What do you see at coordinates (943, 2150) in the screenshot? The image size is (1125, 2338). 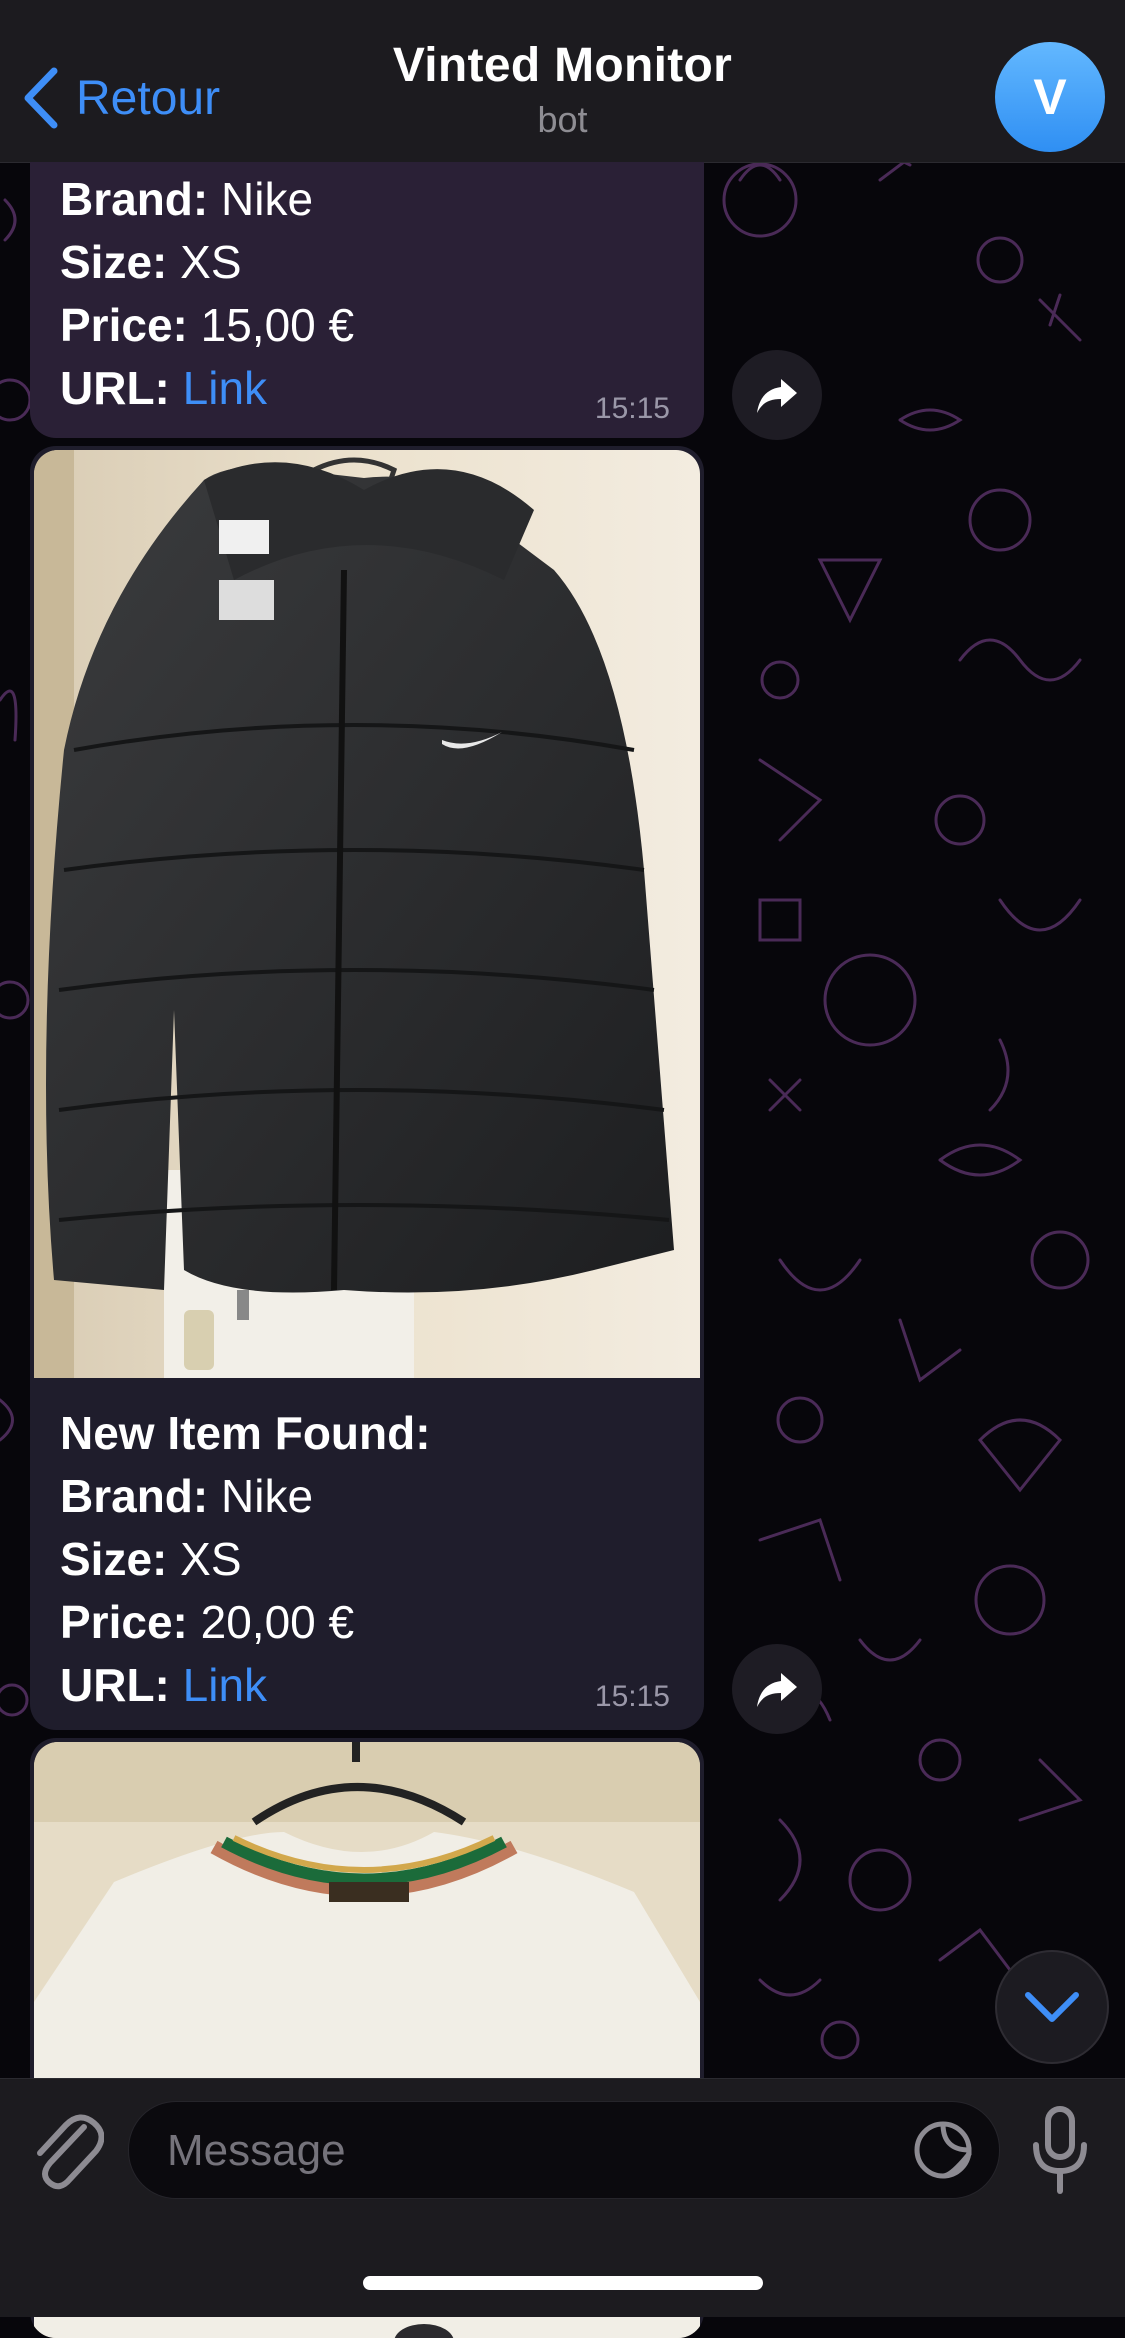 I see `sticker-icon` at bounding box center [943, 2150].